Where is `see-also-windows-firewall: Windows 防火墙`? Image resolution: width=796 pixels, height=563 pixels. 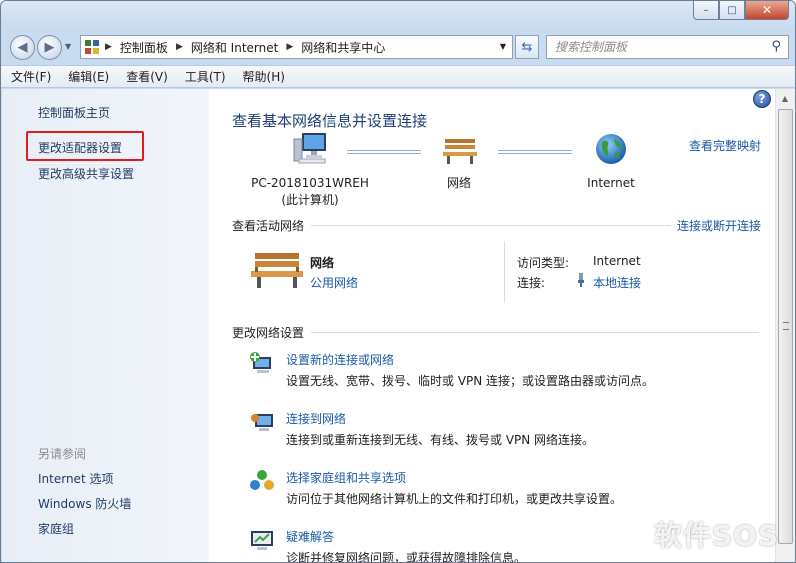 see-also-windows-firewall: Windows 防火墙 is located at coordinates (84, 503).